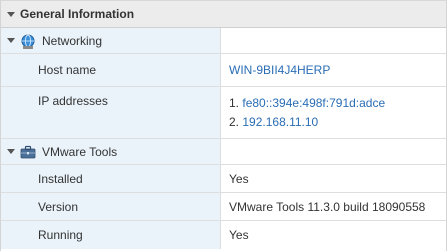 The image size is (447, 251). I want to click on running-value-cell: Yes, so click(333, 235).